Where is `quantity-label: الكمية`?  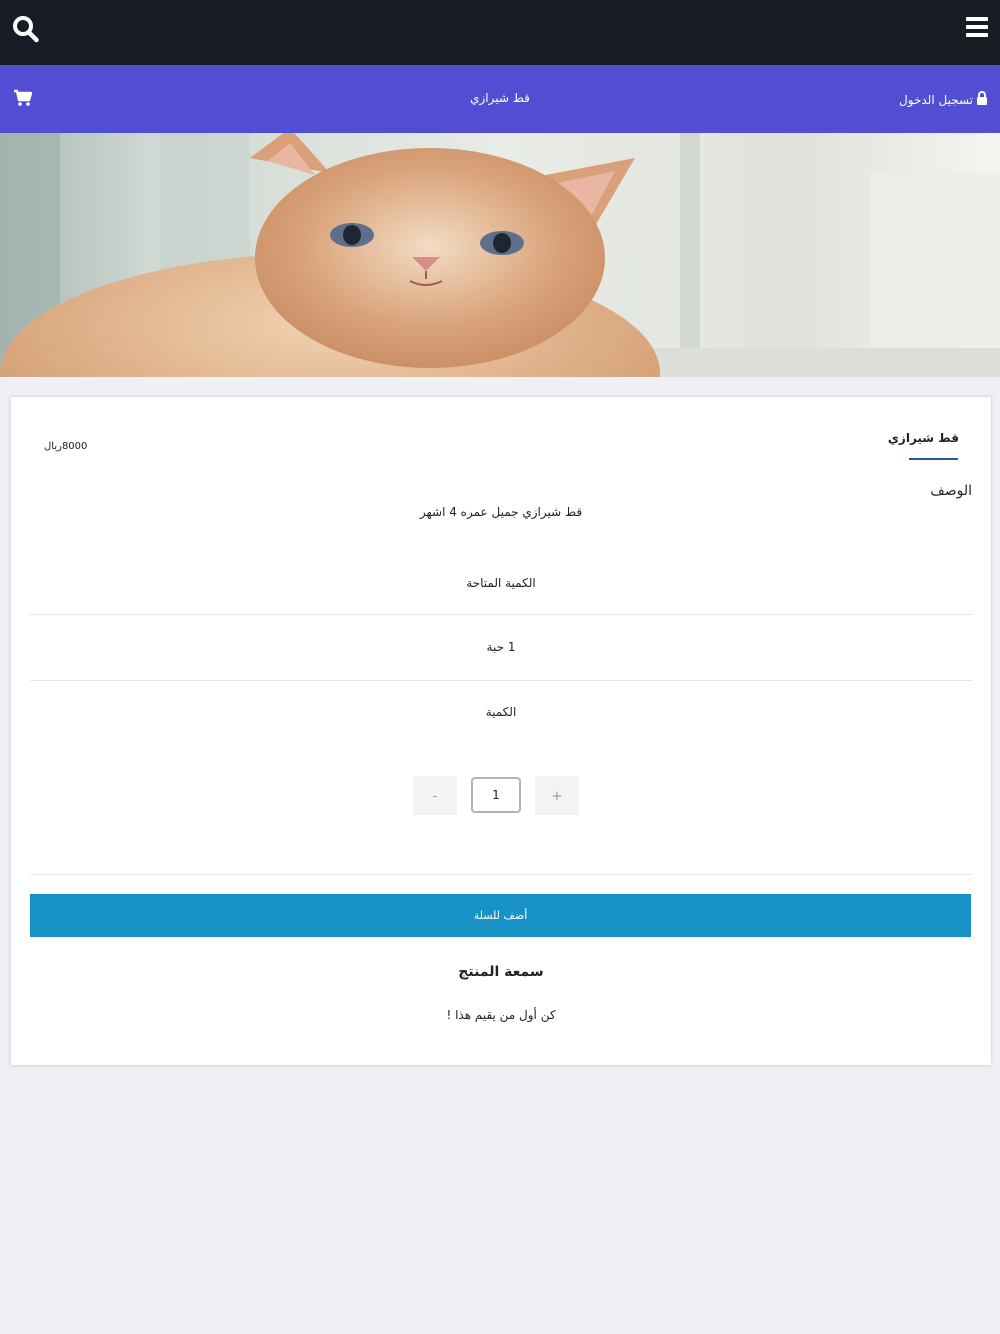
quantity-label: الكمية is located at coordinates (501, 712).